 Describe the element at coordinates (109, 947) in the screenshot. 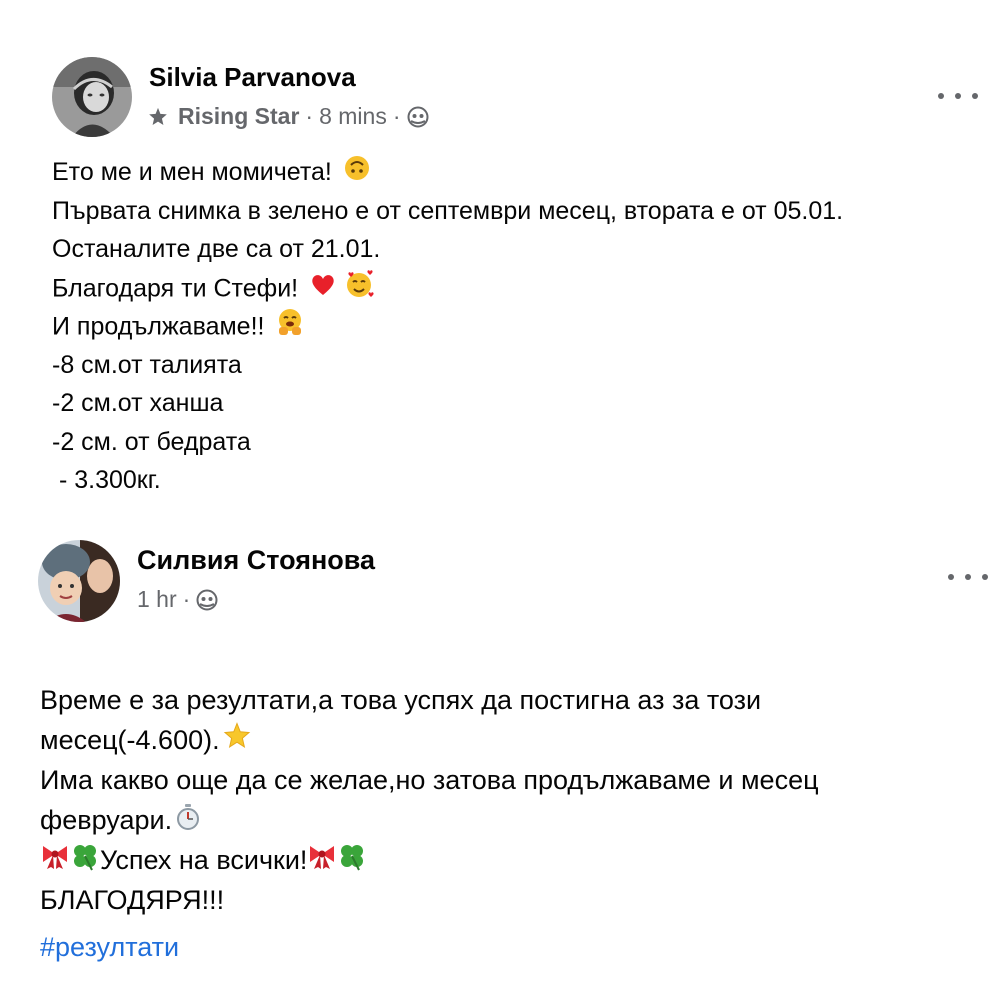

I see `hashtag-link: #резултати` at that location.